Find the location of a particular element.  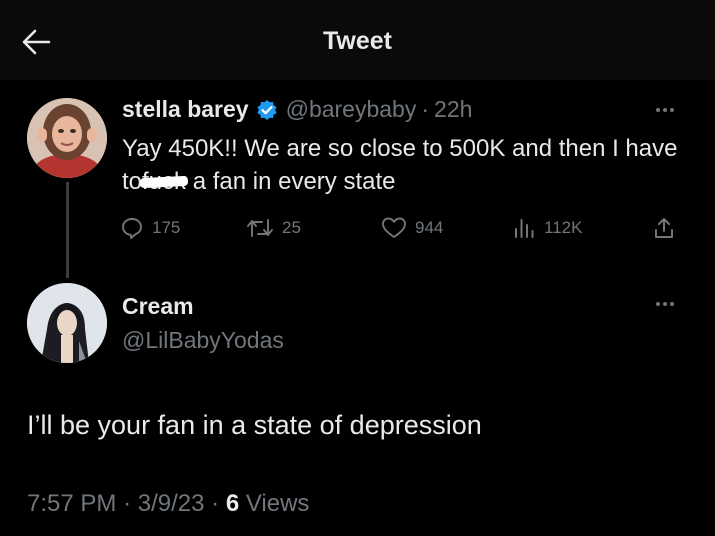

share-button is located at coordinates (664, 228).